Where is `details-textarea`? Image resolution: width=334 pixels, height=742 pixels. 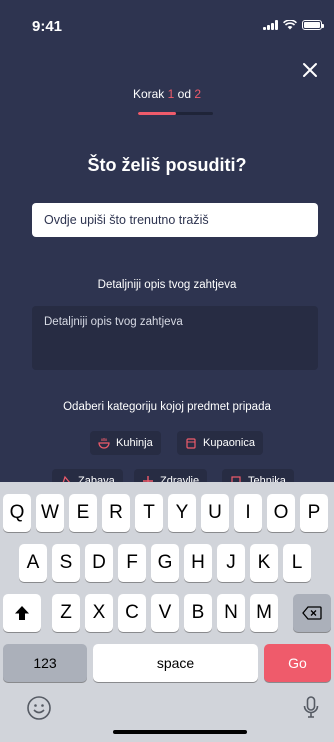
details-textarea is located at coordinates (175, 338).